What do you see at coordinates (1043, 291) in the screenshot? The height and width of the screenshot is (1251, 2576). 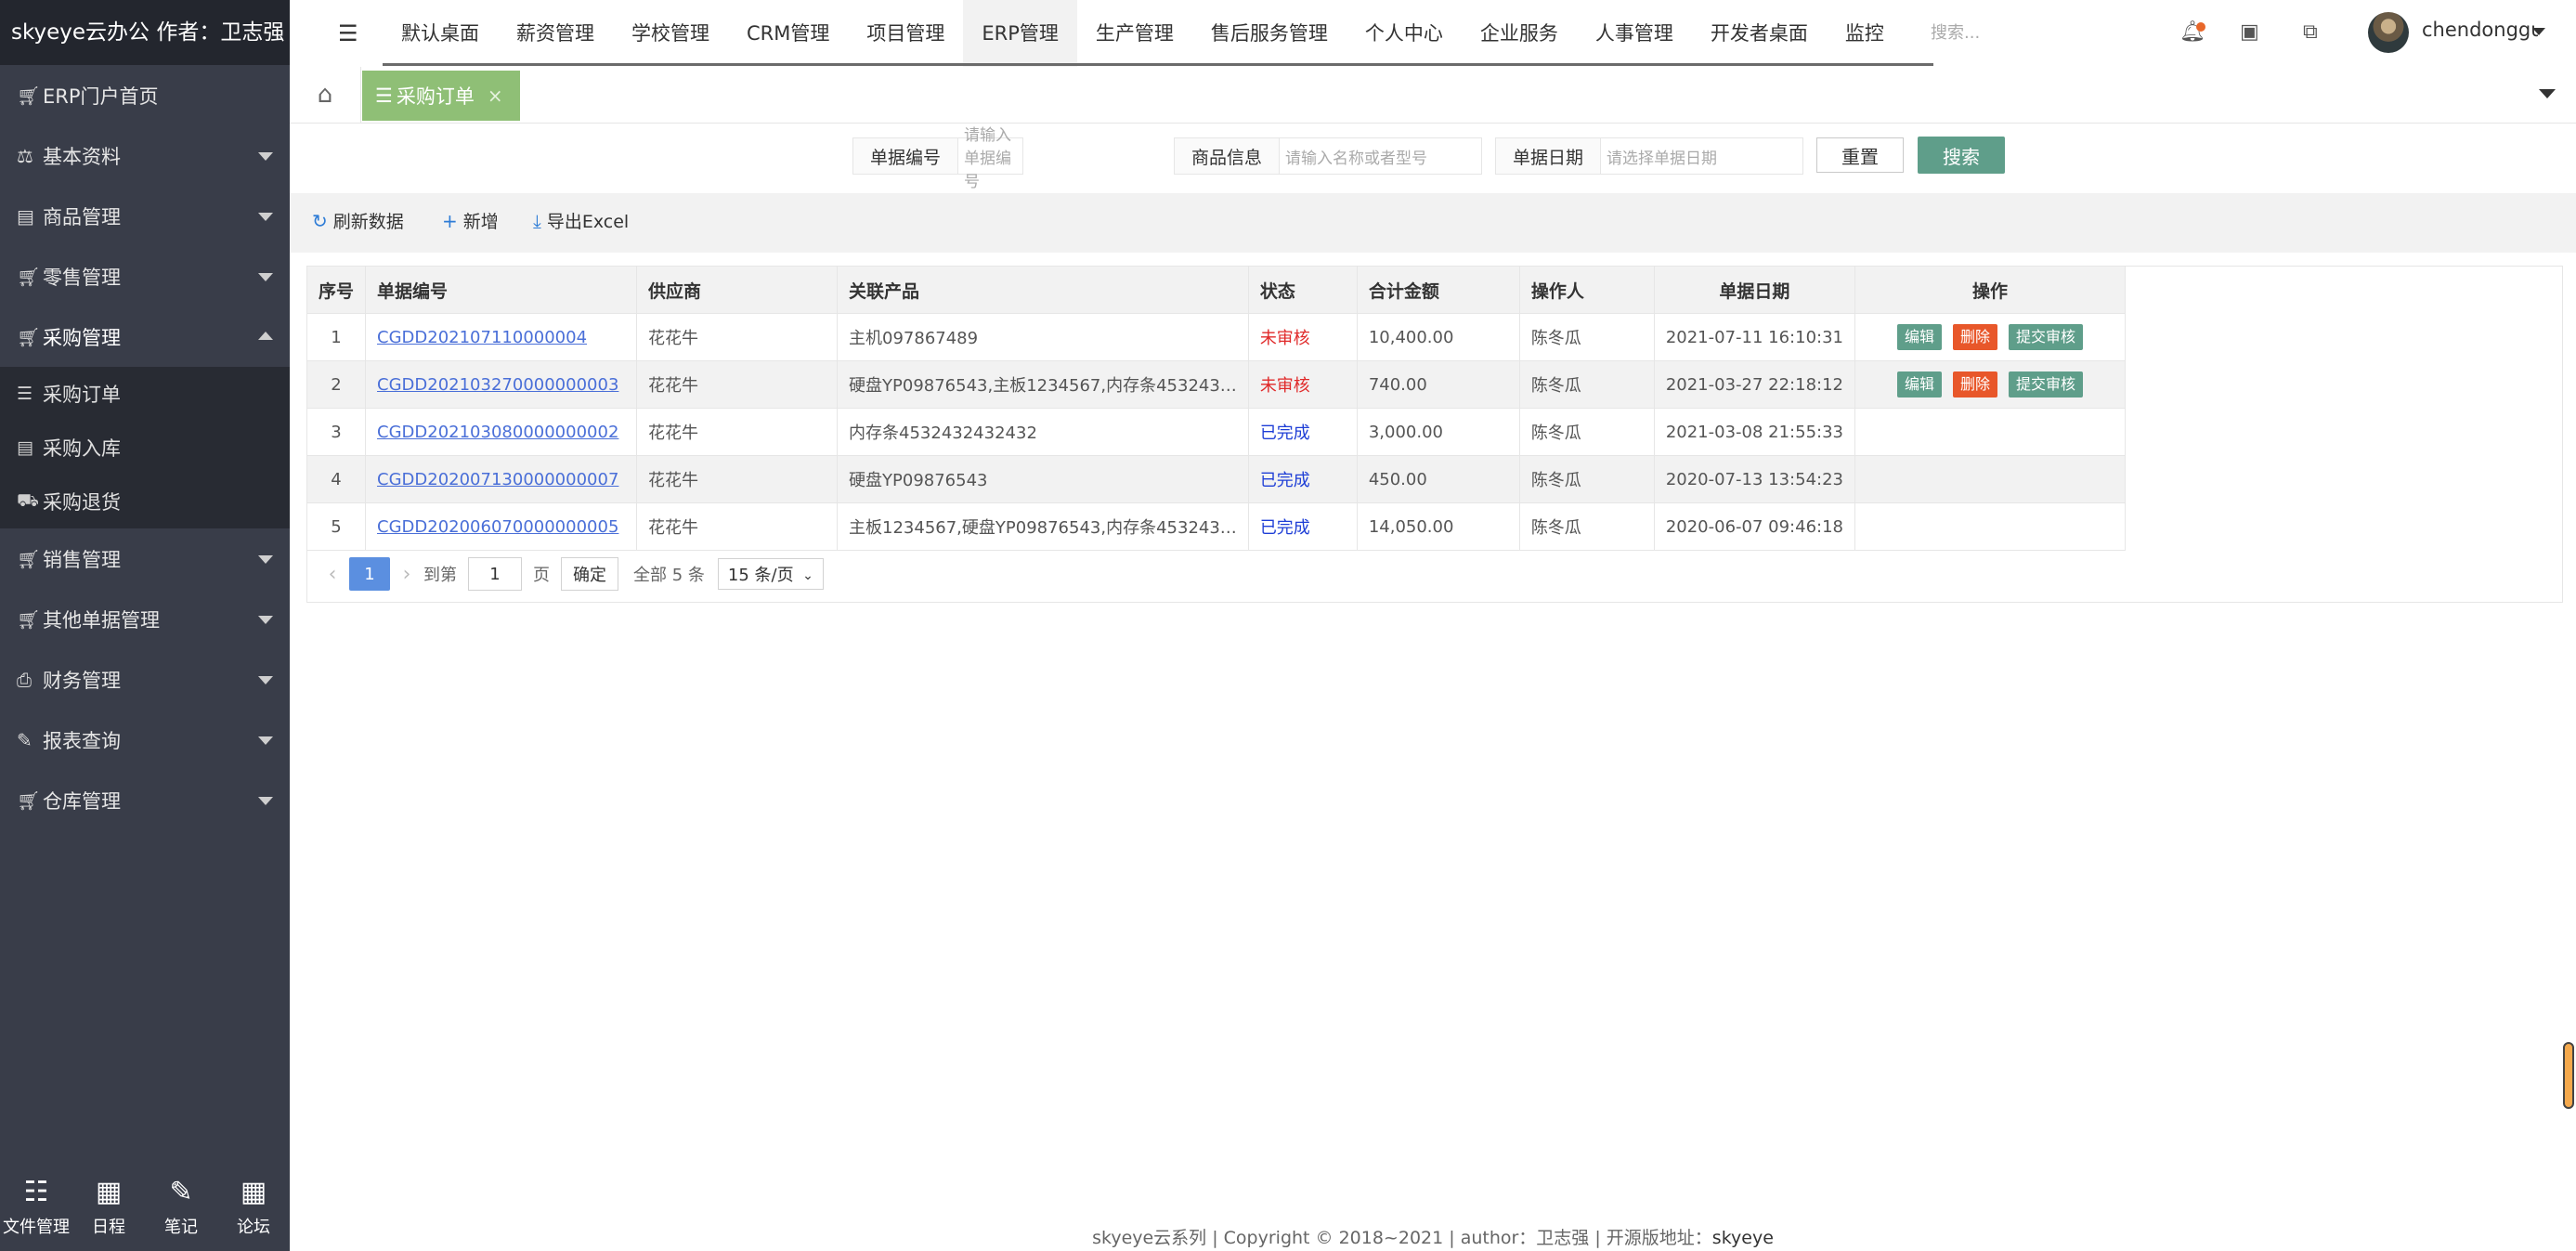 I see `col-header-product: 关联产品` at bounding box center [1043, 291].